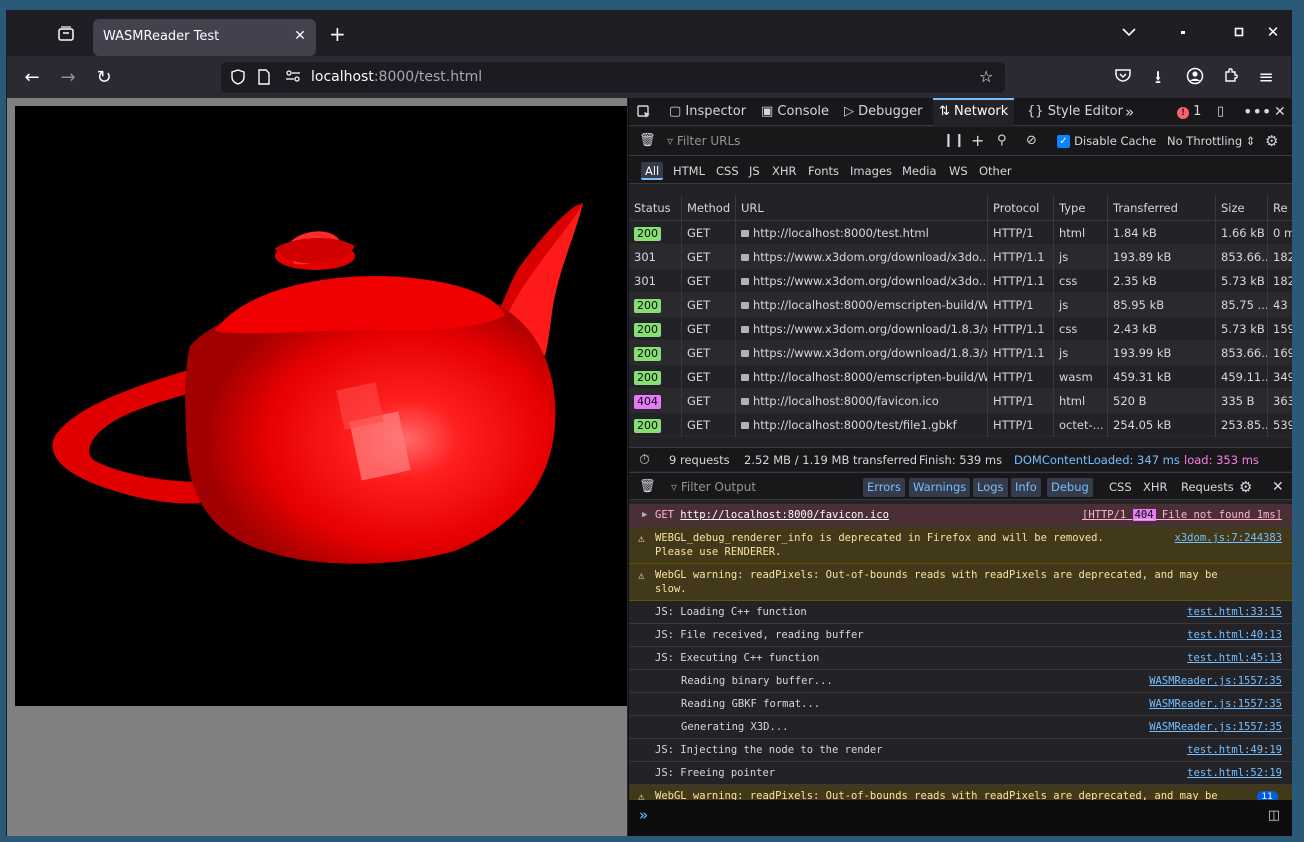 This screenshot has width=1304, height=842. I want to click on message-source-link: x3dom.js:7:244383, so click(1228, 538).